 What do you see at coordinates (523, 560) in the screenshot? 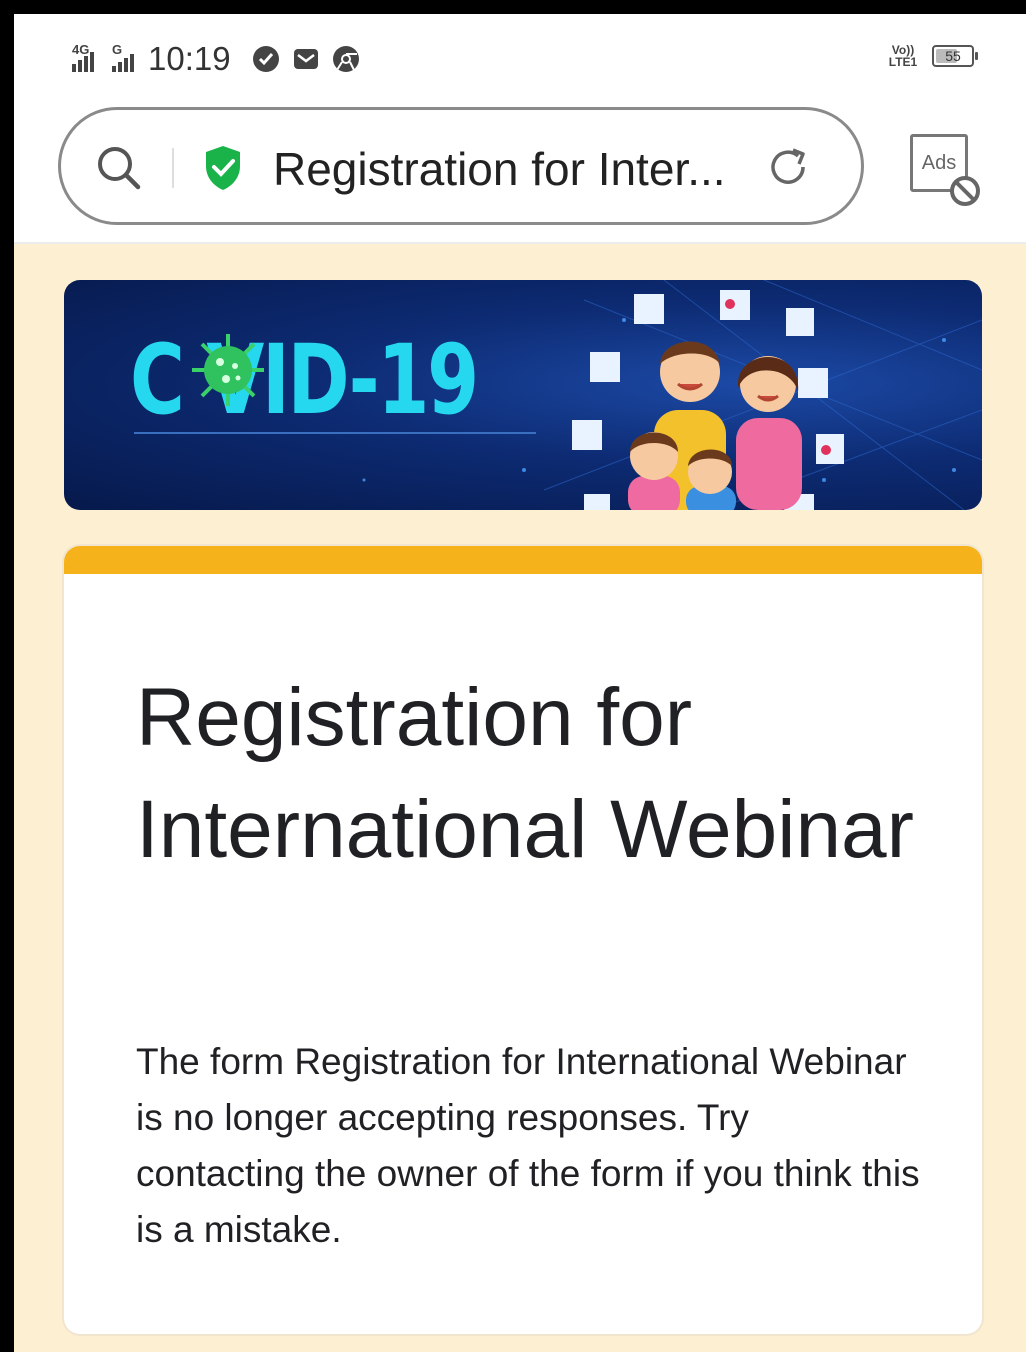
I see `card-accent-bar` at bounding box center [523, 560].